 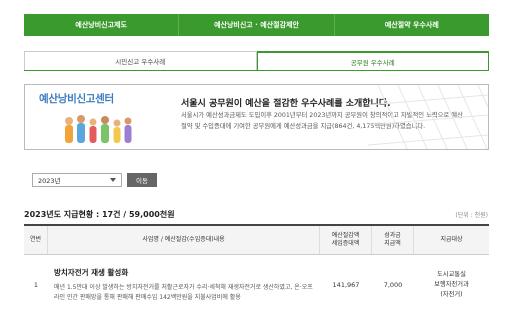 I want to click on tab-budget-waste-system: 예산낭비신고제도, so click(x=102, y=25).